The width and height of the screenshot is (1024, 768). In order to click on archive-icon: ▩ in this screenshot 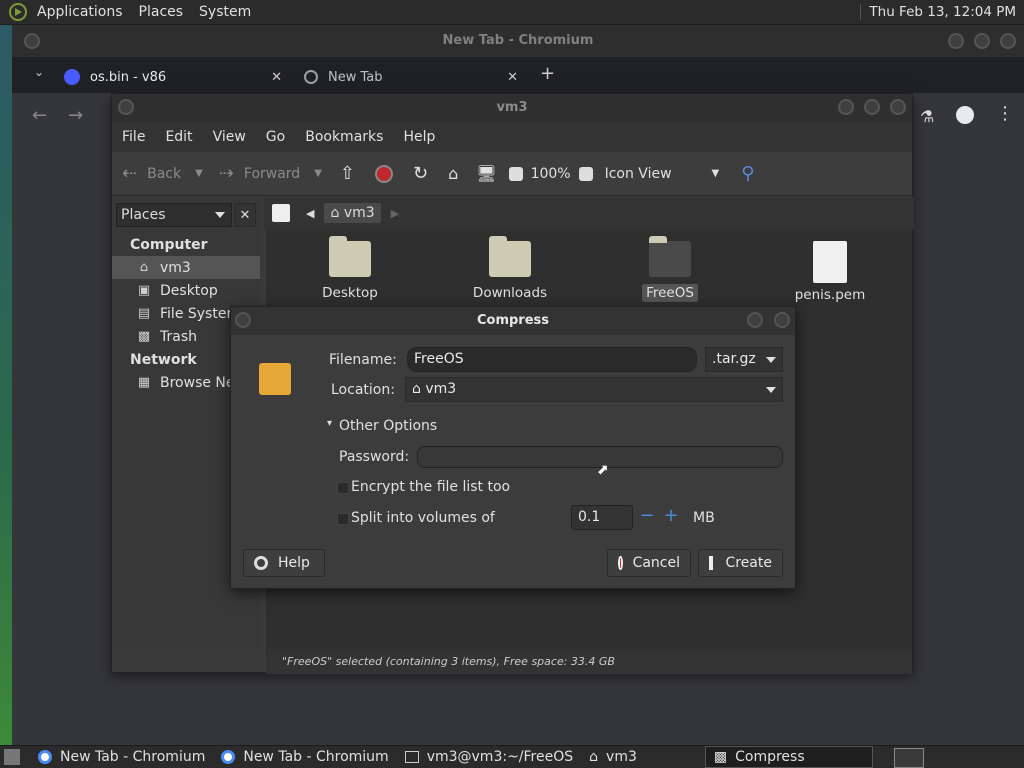, I will do `click(720, 757)`.